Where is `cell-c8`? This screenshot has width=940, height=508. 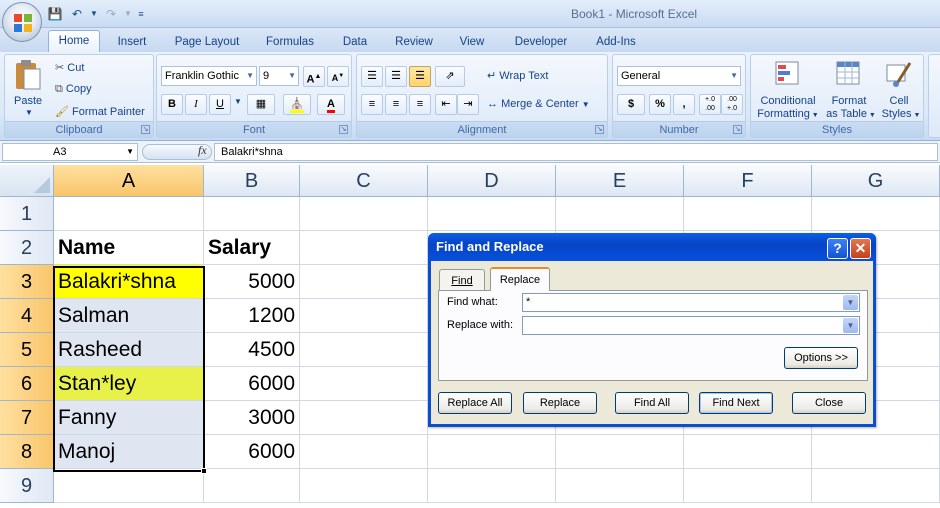
cell-c8 is located at coordinates (364, 452).